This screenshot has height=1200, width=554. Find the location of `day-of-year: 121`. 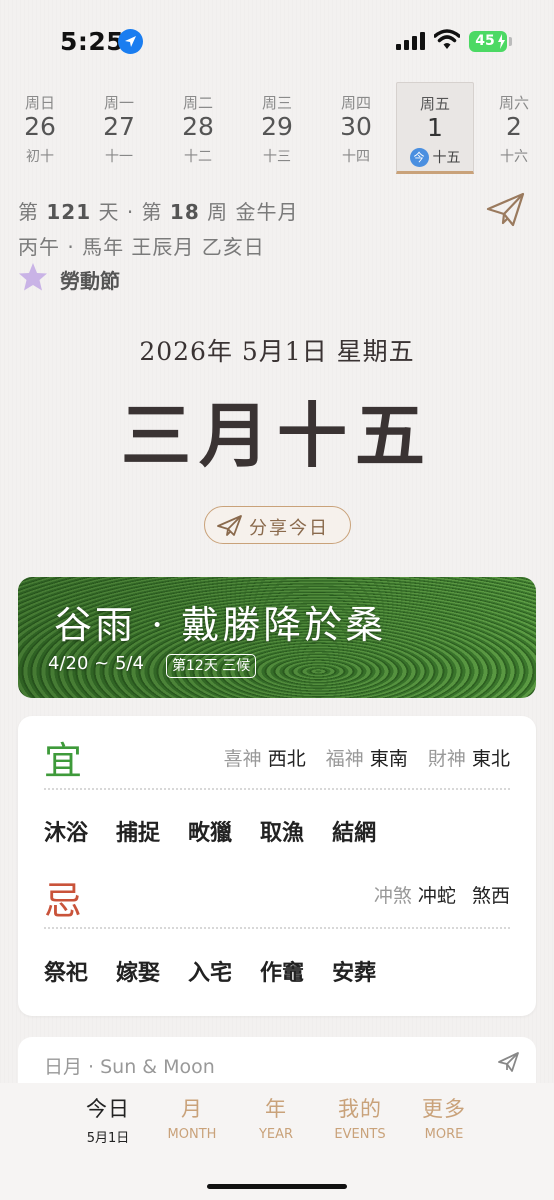

day-of-year: 121 is located at coordinates (69, 212).